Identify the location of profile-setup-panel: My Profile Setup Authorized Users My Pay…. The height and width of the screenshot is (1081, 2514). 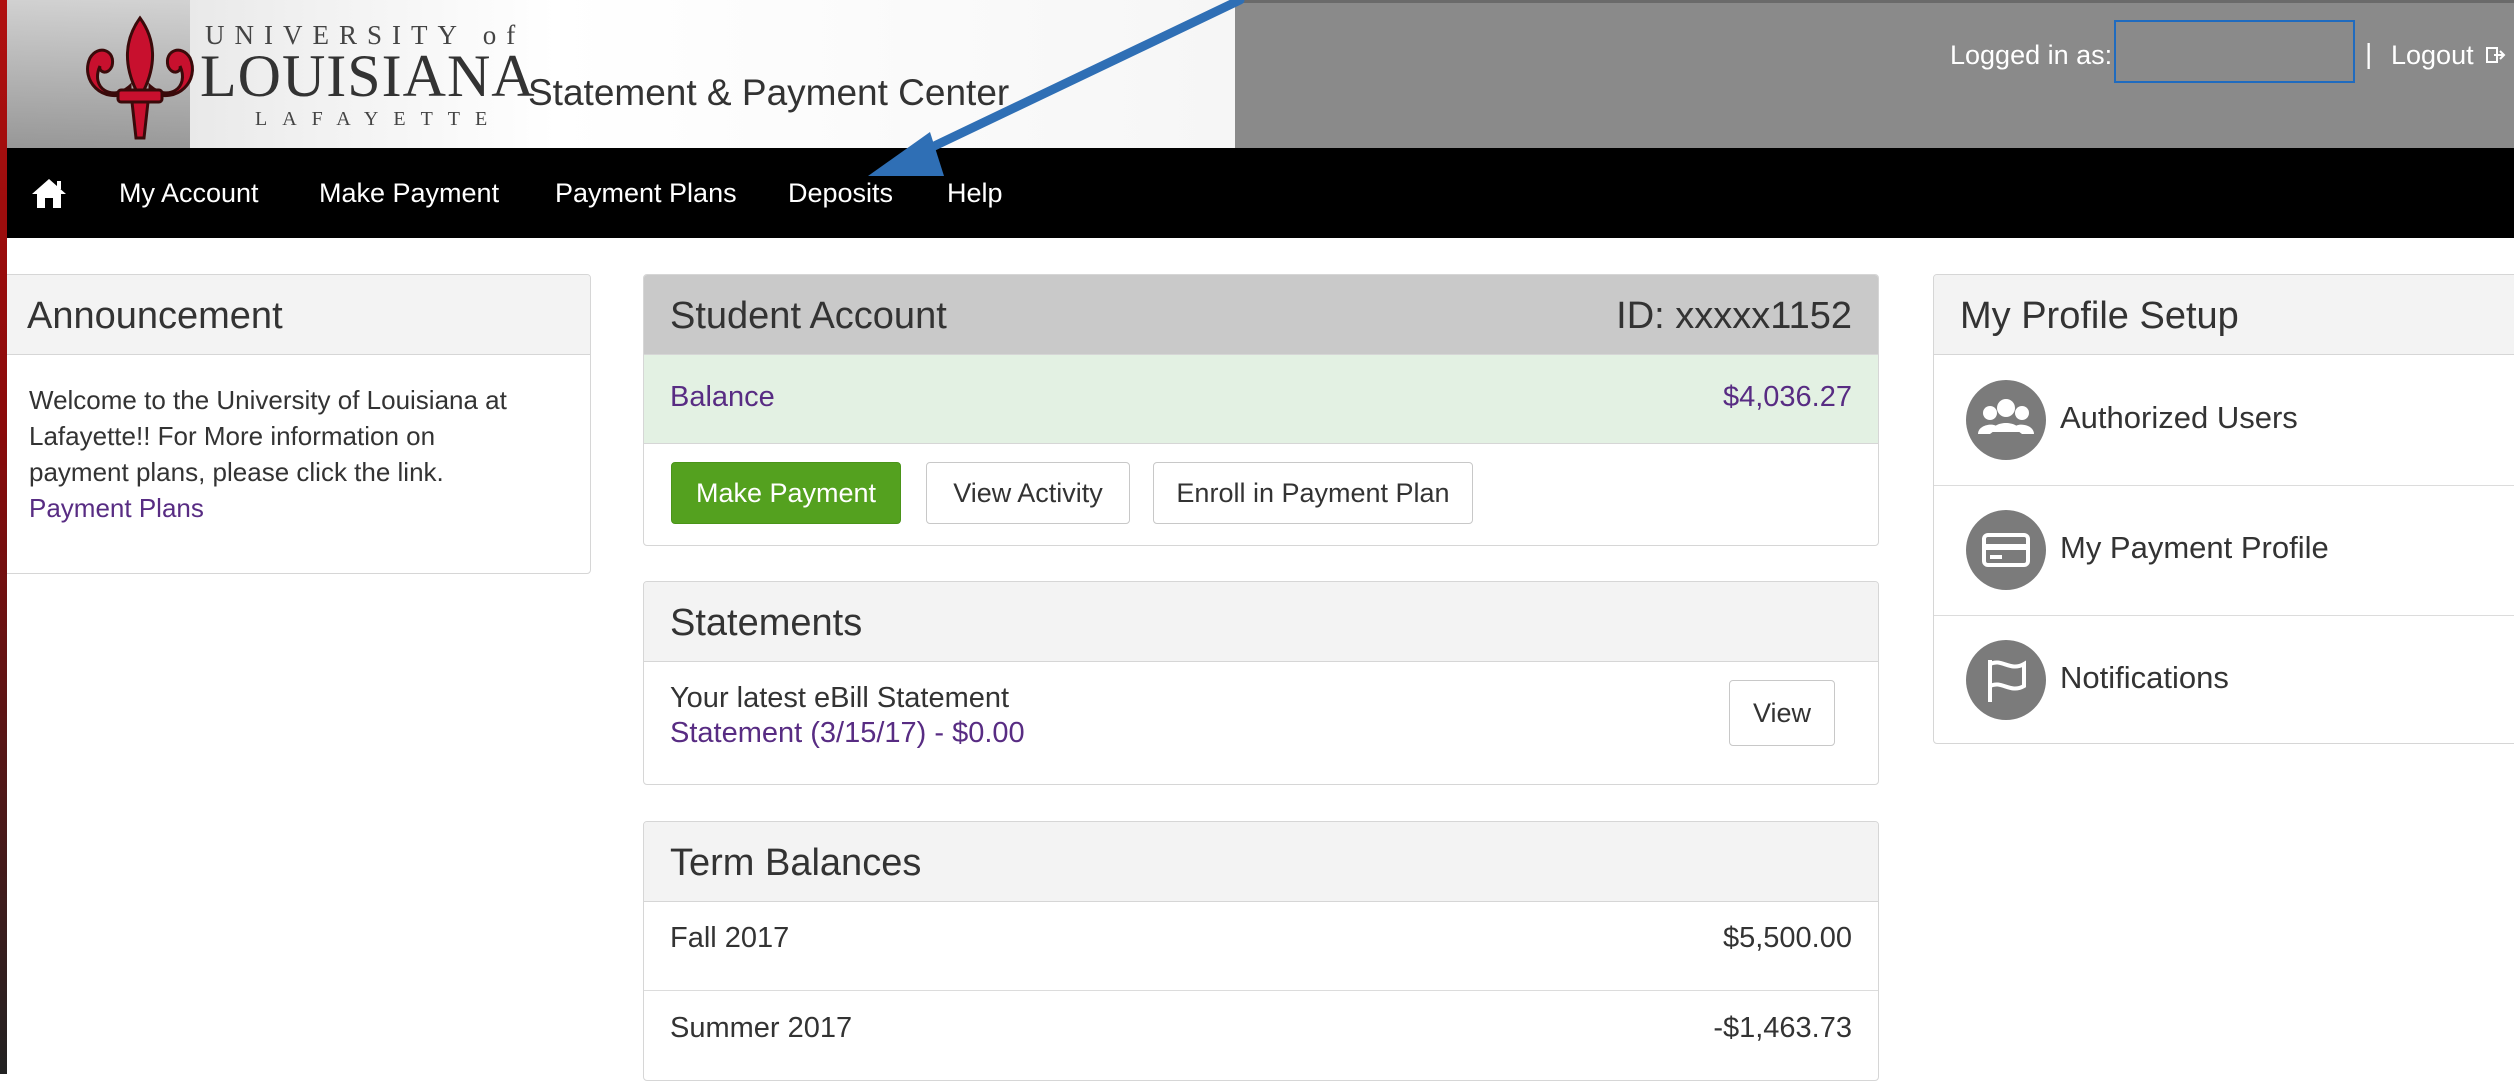
(2223, 509).